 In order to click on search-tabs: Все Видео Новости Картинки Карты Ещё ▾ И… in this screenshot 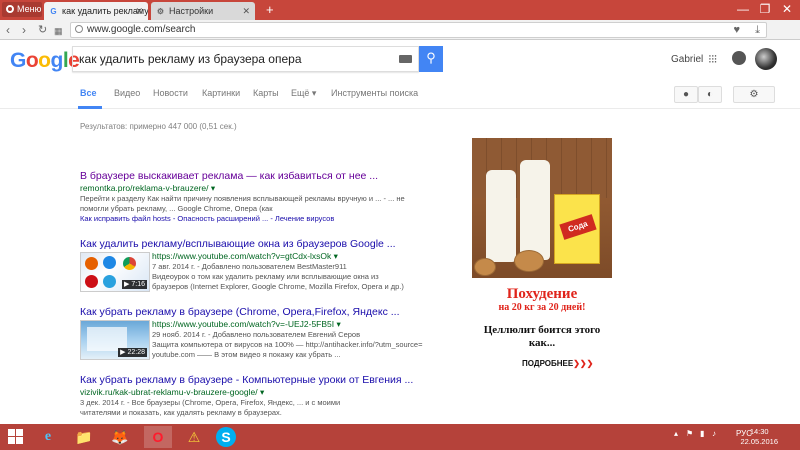, I will do `click(400, 94)`.